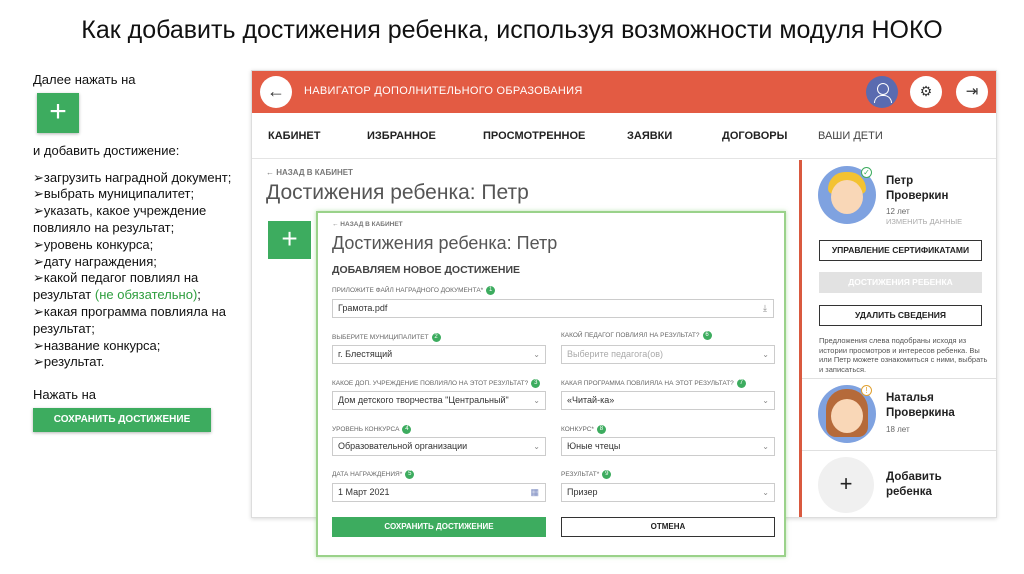 Image resolution: width=1024 pixels, height=574 pixels. Describe the element at coordinates (443, 91) in the screenshot. I see `app-title: НАВИГАТОР ДОПОЛНИТЕЛЬНОГО ОБРАЗОВАНИЯ` at that location.